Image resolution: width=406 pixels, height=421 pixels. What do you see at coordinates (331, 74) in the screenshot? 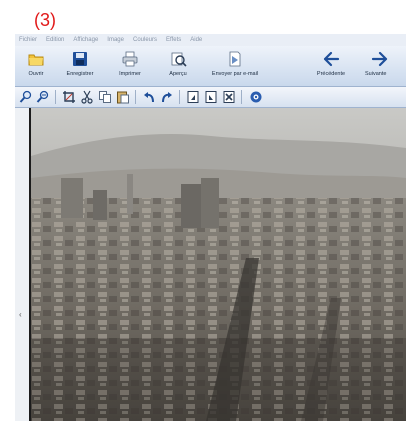
I see `previous-label: Précédente` at bounding box center [331, 74].